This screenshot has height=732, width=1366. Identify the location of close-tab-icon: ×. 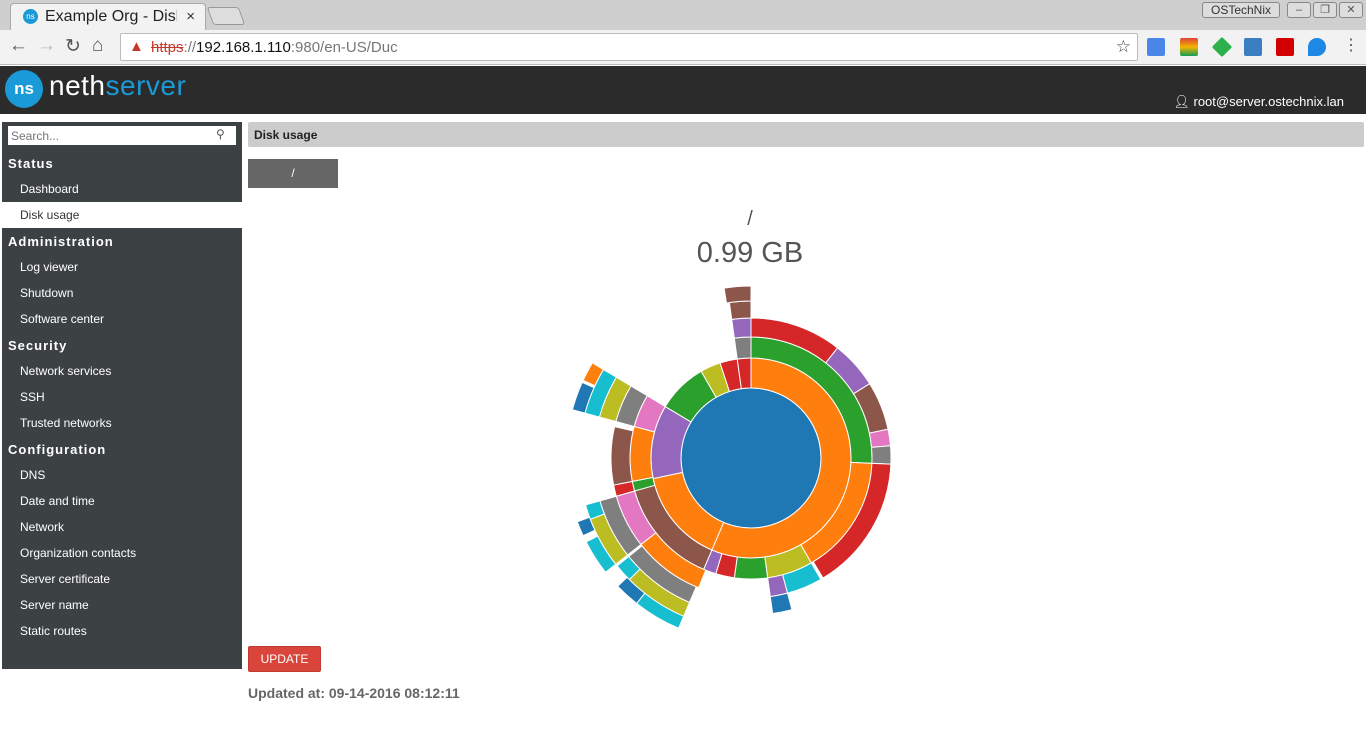
(190, 16).